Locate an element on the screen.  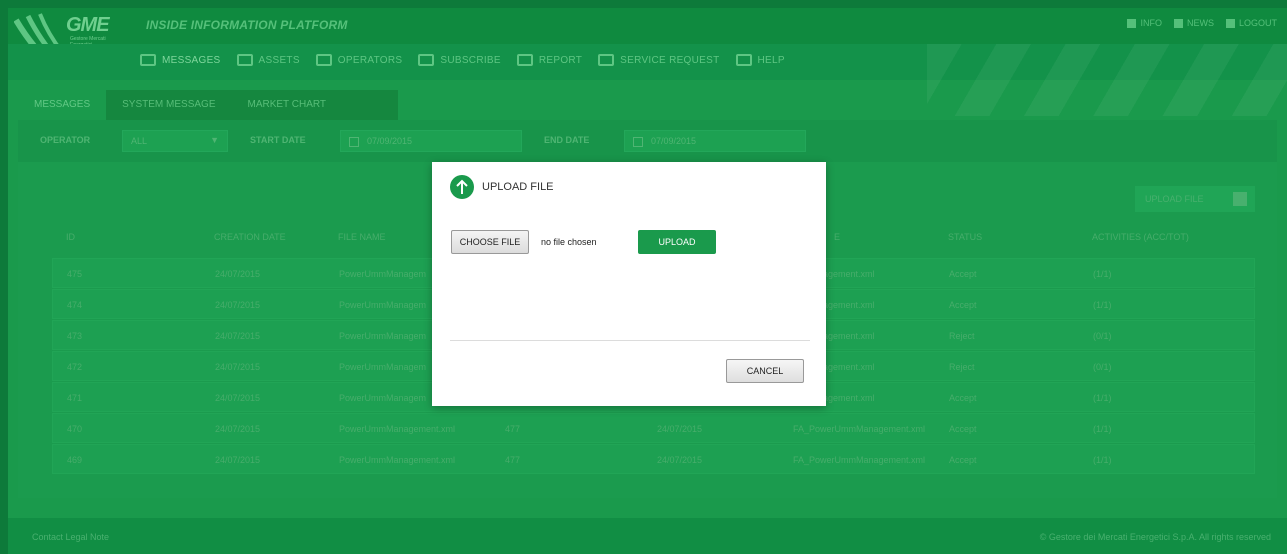
nav-assets: ASSETS is located at coordinates (268, 60).